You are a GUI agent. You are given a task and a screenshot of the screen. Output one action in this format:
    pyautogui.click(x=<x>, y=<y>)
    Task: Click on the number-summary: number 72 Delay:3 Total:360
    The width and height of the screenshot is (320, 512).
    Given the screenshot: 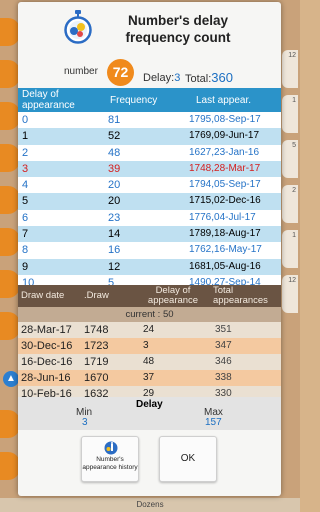 What is the action you would take?
    pyautogui.click(x=149, y=73)
    